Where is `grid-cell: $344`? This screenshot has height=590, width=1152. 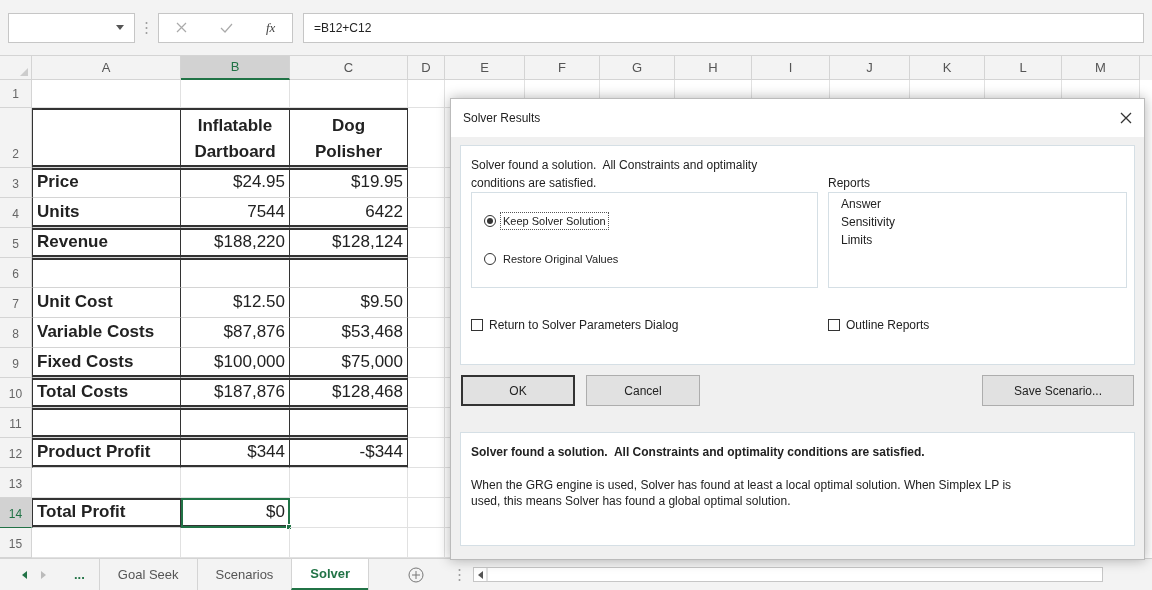 grid-cell: $344 is located at coordinates (235, 453).